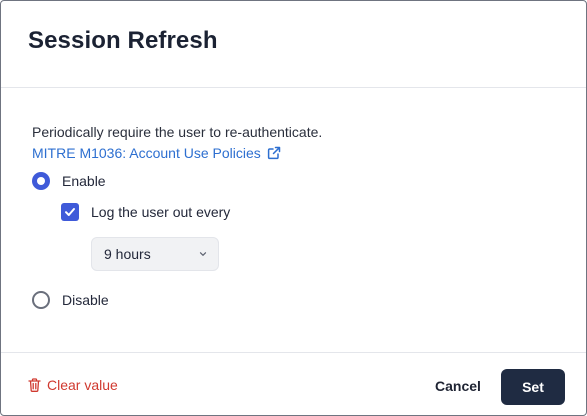 This screenshot has width=587, height=416. What do you see at coordinates (41, 181) in the screenshot?
I see `enable-radio-button` at bounding box center [41, 181].